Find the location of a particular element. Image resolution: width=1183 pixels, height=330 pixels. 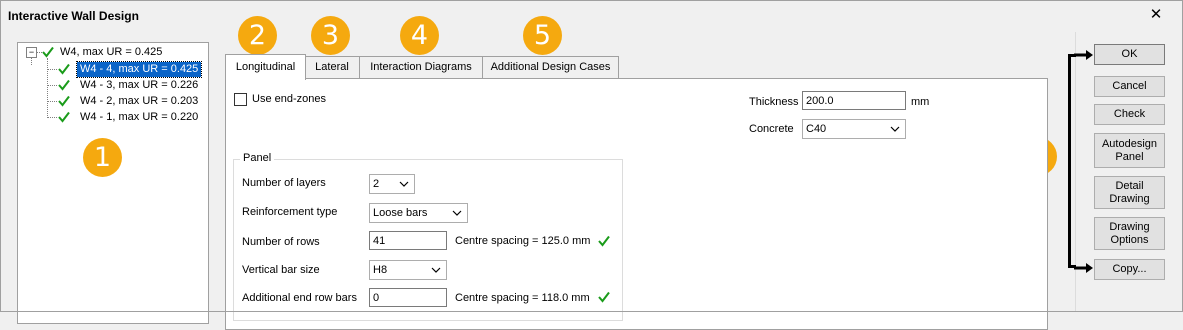

reinforcement-type-select: Loose bars is located at coordinates (418, 213).